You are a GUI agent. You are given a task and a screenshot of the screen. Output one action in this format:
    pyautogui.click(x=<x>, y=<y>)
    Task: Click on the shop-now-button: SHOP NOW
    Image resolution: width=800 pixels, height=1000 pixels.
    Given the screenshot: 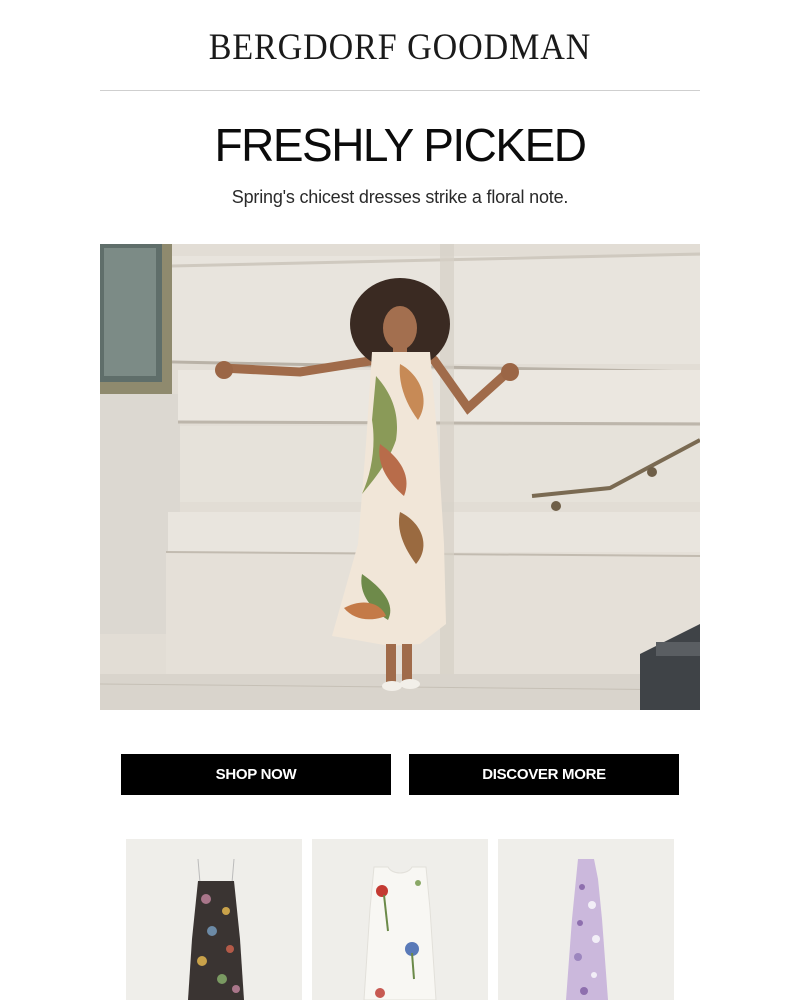 What is the action you would take?
    pyautogui.click(x=256, y=774)
    